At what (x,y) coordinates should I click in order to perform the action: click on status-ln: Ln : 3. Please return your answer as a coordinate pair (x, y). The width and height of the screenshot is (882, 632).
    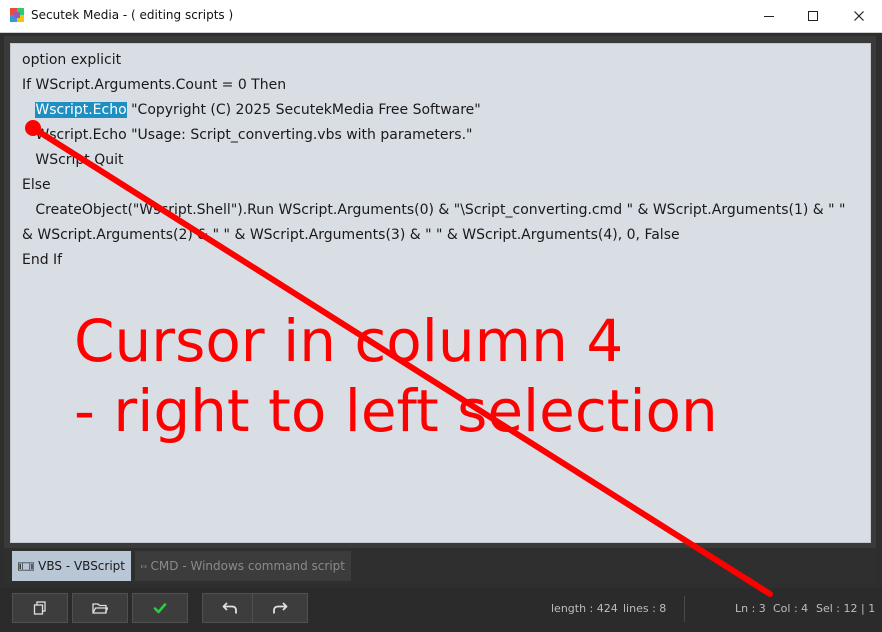
    Looking at the image, I should click on (750, 608).